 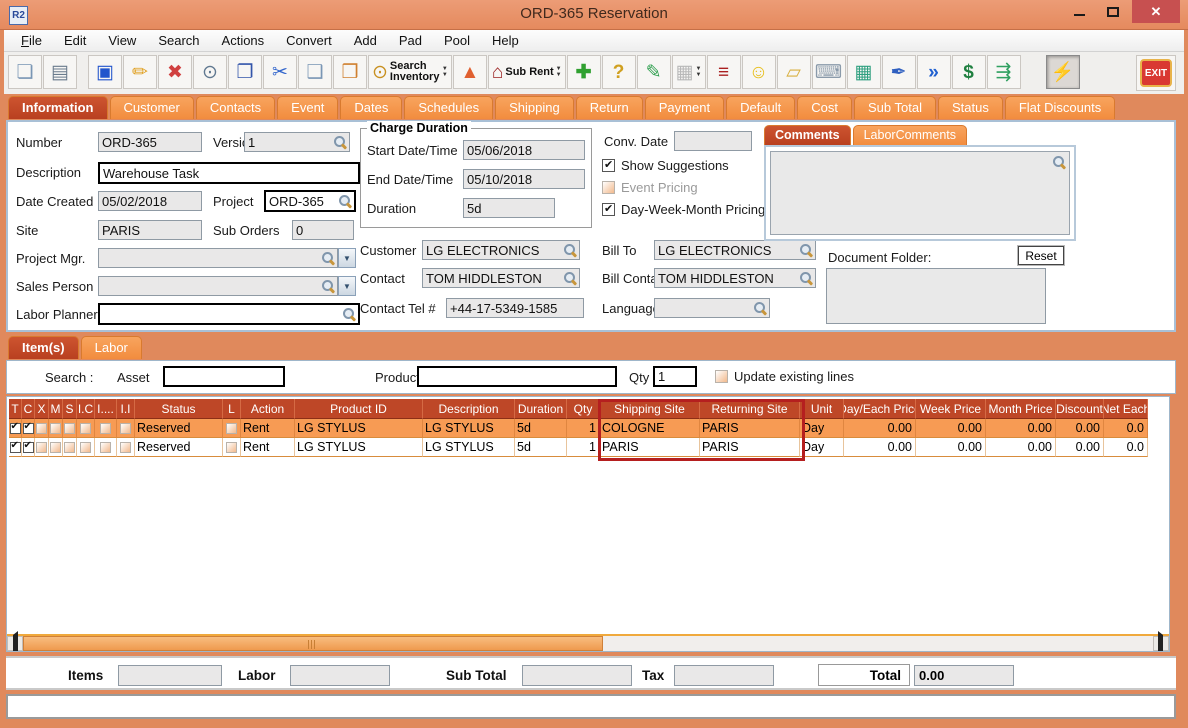 I want to click on org-chart-button: ≡, so click(x=723, y=72).